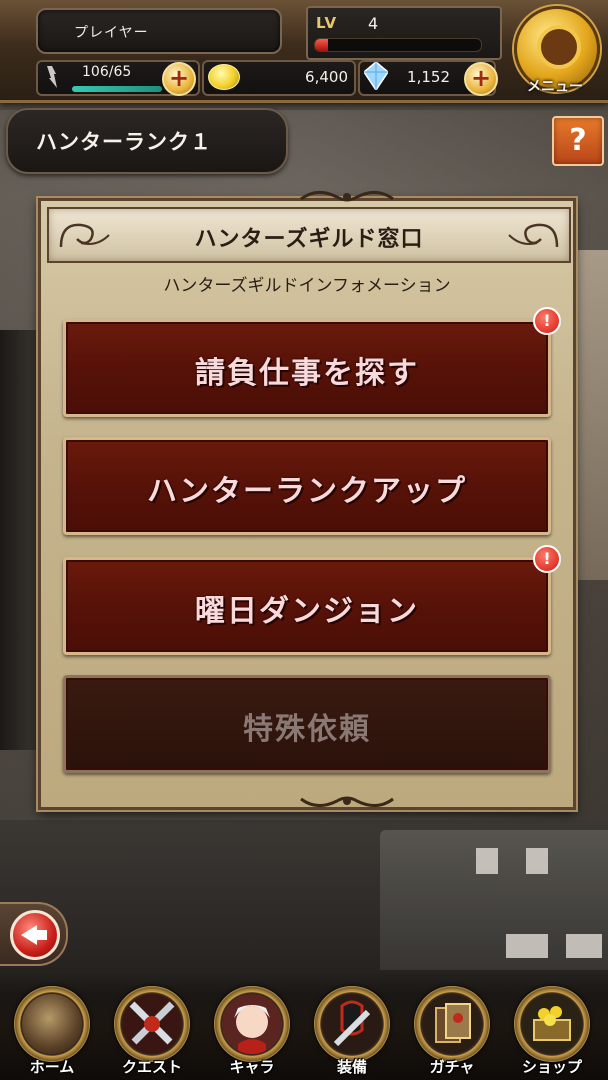 Image resolution: width=608 pixels, height=1080 pixels. What do you see at coordinates (452, 1024) in the screenshot?
I see `gacha-icon` at bounding box center [452, 1024].